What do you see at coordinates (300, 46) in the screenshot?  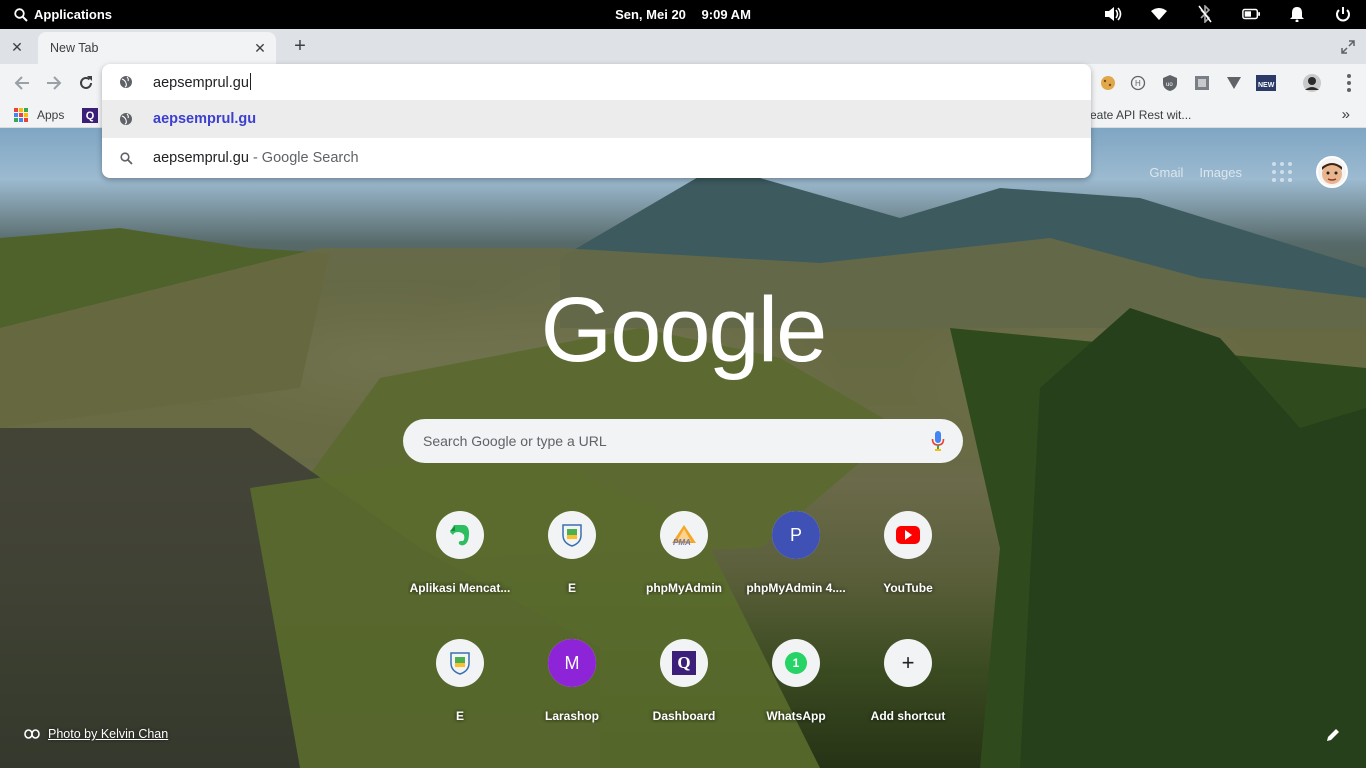 I see `new-tab-button: +` at bounding box center [300, 46].